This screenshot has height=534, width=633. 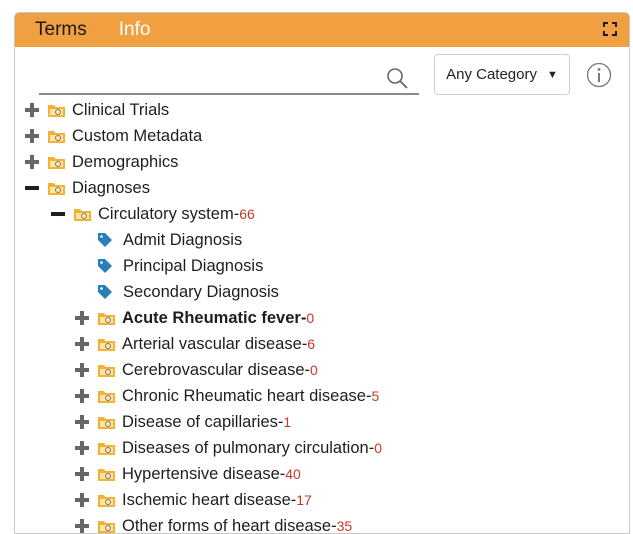 I want to click on tree-leaf-secondary-diagnosis: Secondary Diagnosis, so click(x=188, y=292).